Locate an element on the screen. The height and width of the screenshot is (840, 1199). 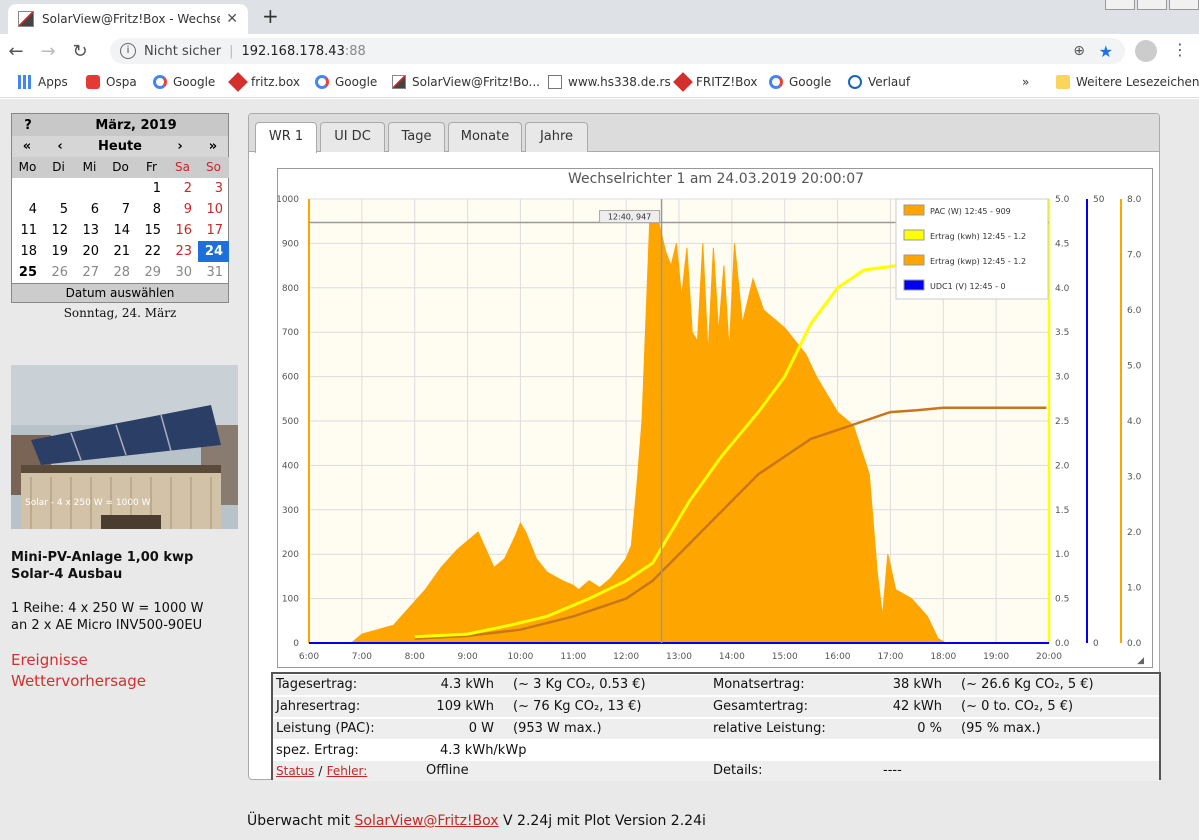
calendar-weekday: Mi is located at coordinates (89, 167).